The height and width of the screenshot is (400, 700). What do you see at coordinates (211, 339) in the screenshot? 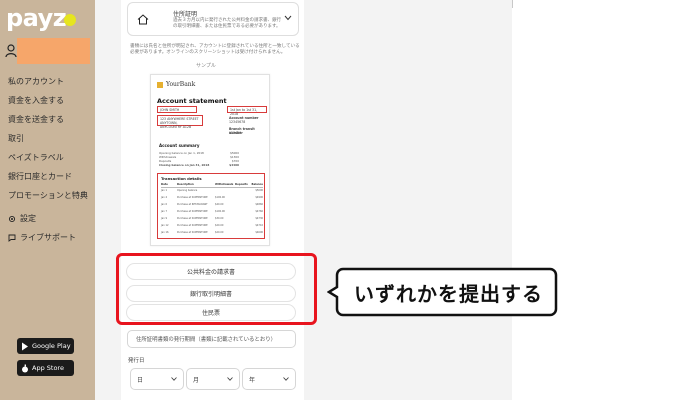
I see `issue-period-field: 住所証明書類の発行期間（書類に記載されているとおり）` at bounding box center [211, 339].